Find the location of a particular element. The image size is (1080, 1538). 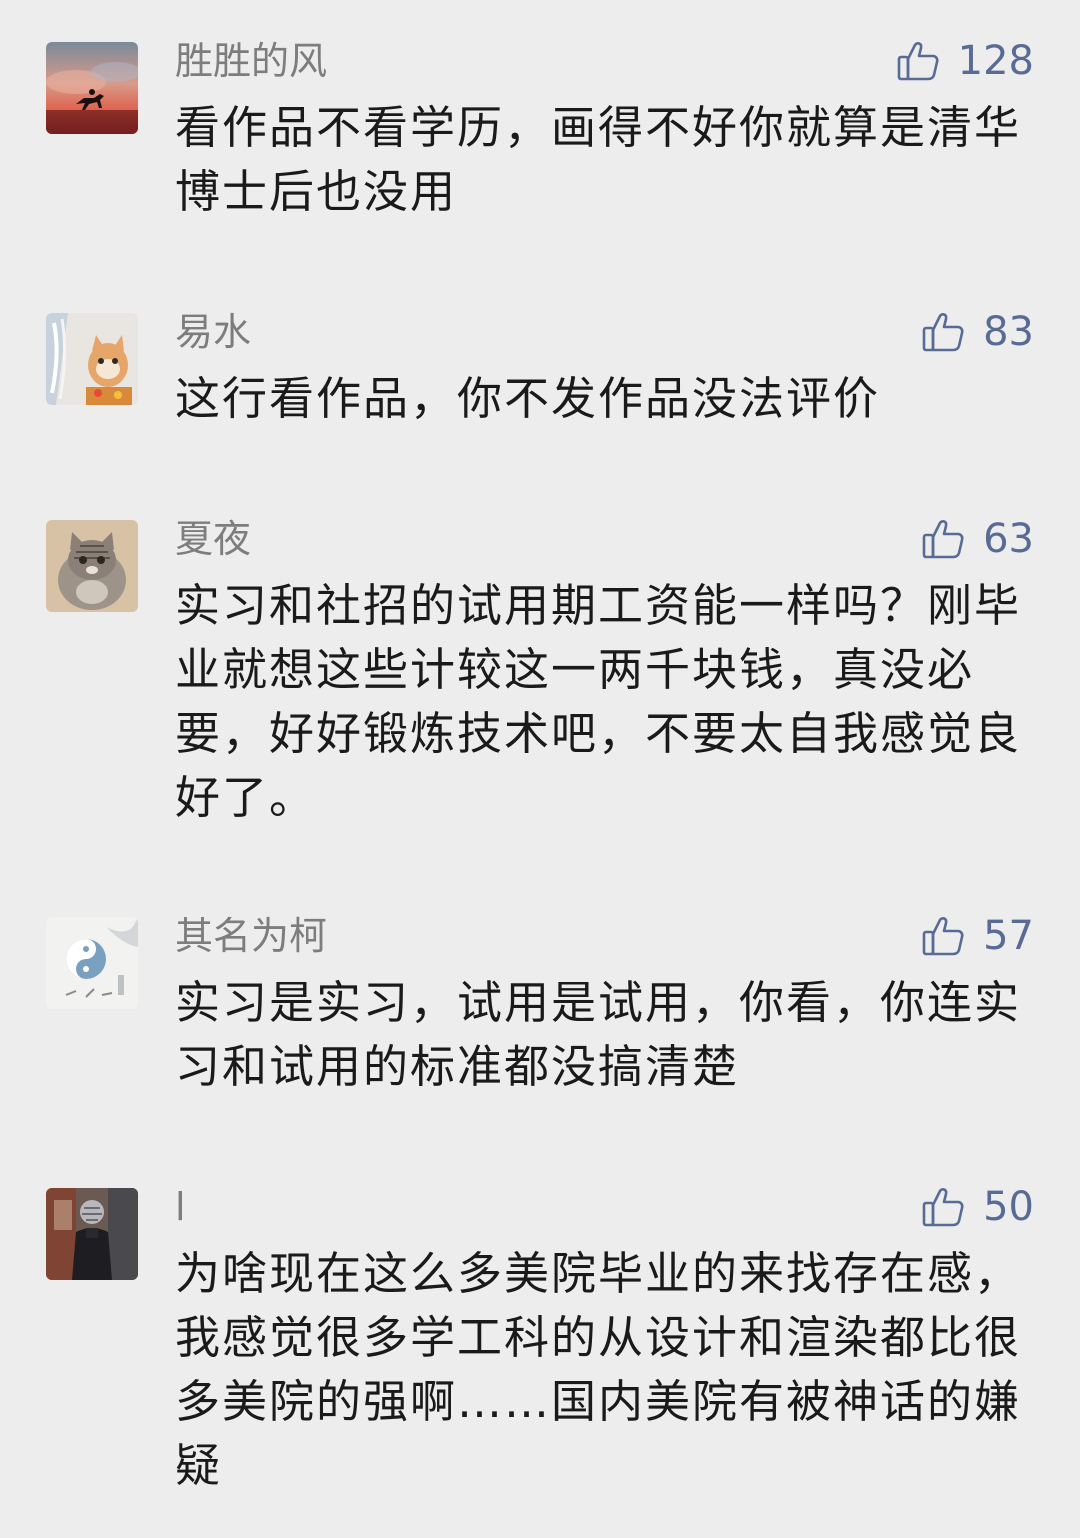

horse-rider-sunset-avatar is located at coordinates (92, 88).